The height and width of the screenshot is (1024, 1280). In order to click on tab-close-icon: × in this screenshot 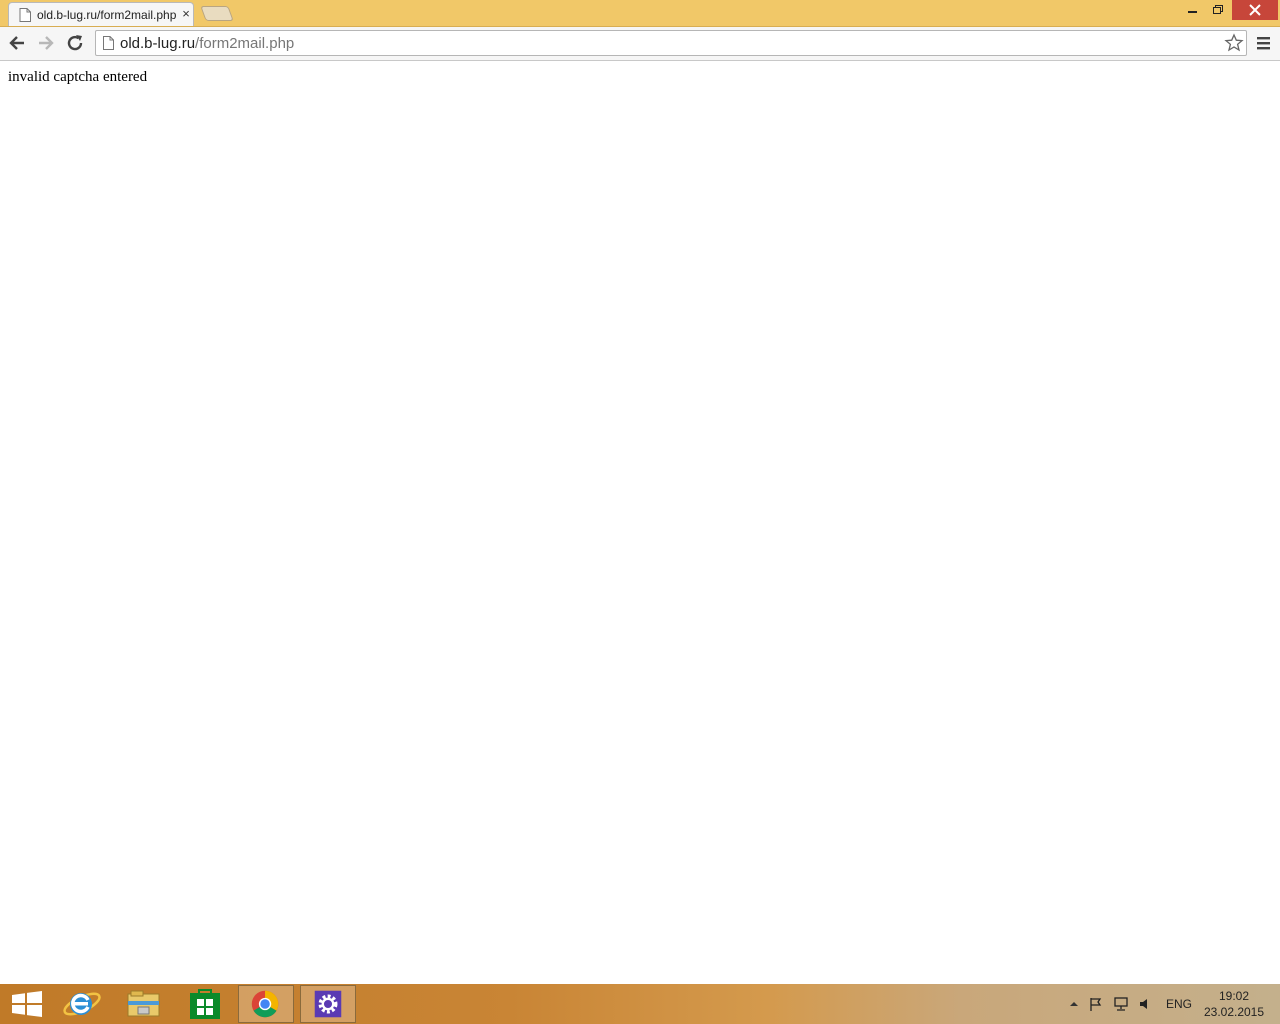, I will do `click(186, 14)`.